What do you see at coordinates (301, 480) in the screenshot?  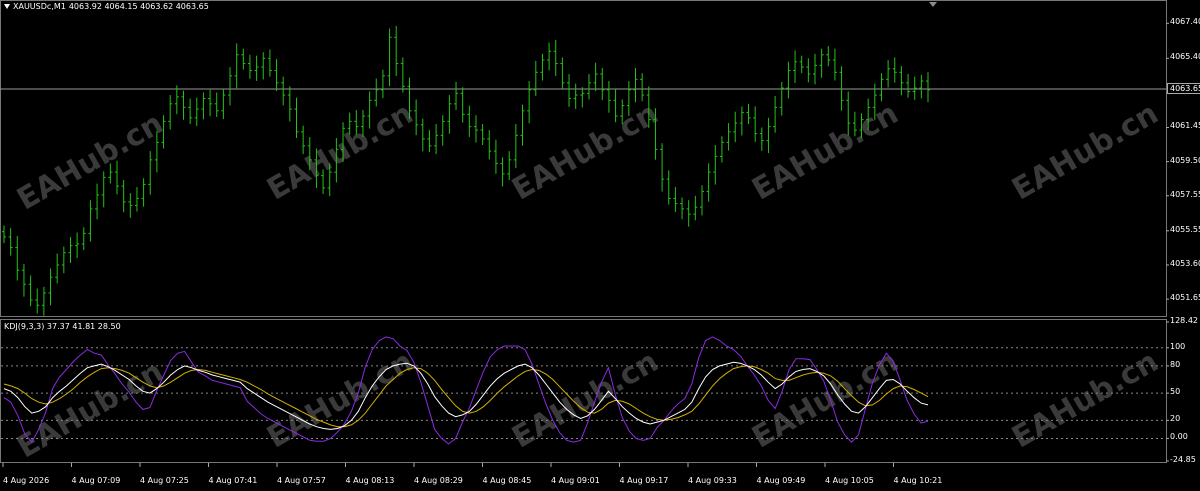 I see `time-axis-label: 4 Aug 07:57` at bounding box center [301, 480].